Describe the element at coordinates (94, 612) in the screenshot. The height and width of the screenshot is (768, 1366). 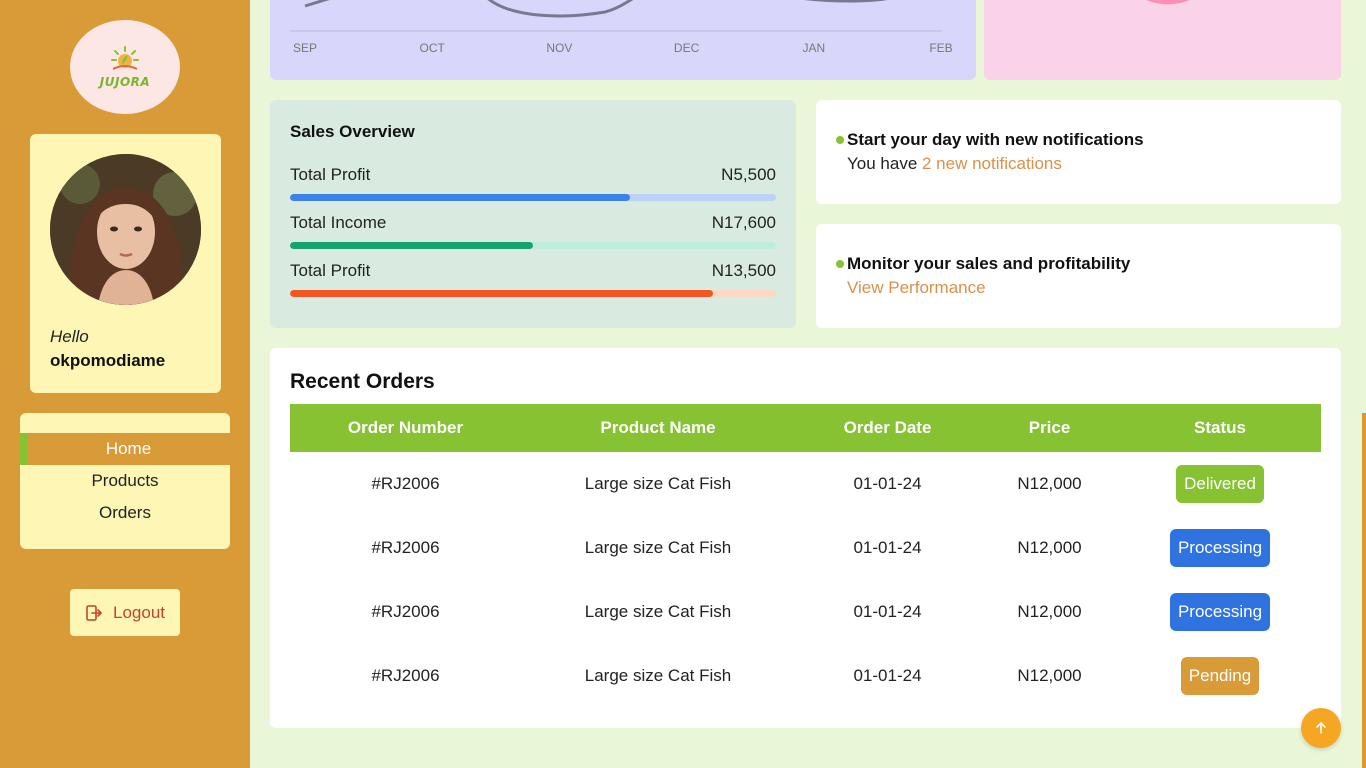
I see `logout-icon` at that location.